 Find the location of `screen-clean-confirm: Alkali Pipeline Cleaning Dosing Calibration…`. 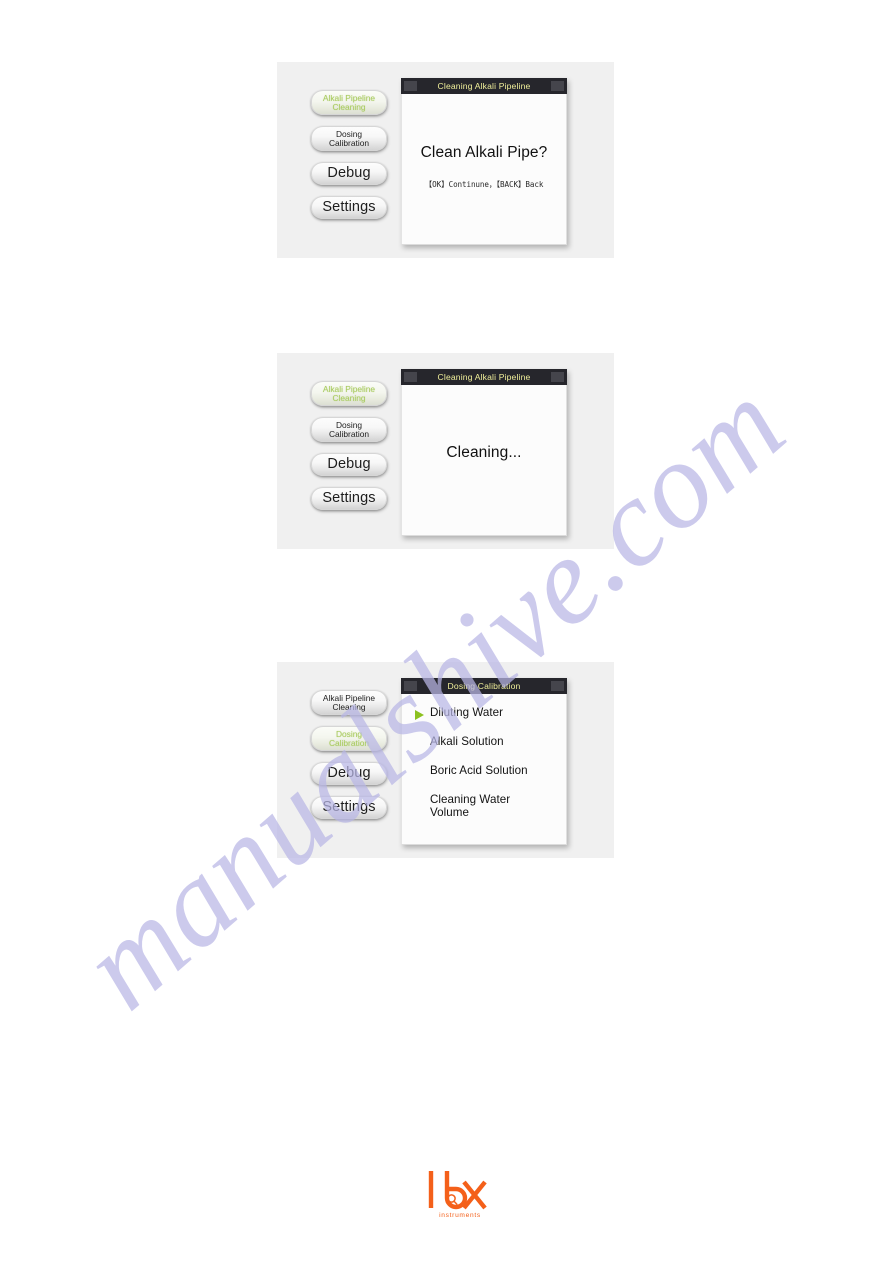

screen-clean-confirm: Alkali Pipeline Cleaning Dosing Calibration… is located at coordinates (445, 160).